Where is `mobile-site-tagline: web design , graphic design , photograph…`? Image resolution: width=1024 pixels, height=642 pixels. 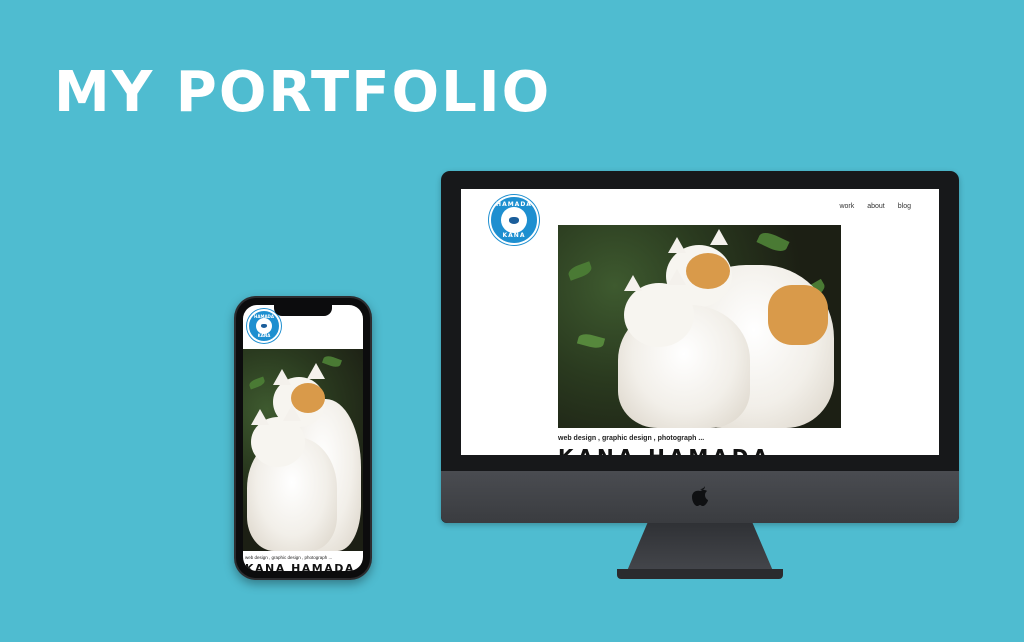 mobile-site-tagline: web design , graphic design , photograph… is located at coordinates (289, 557).